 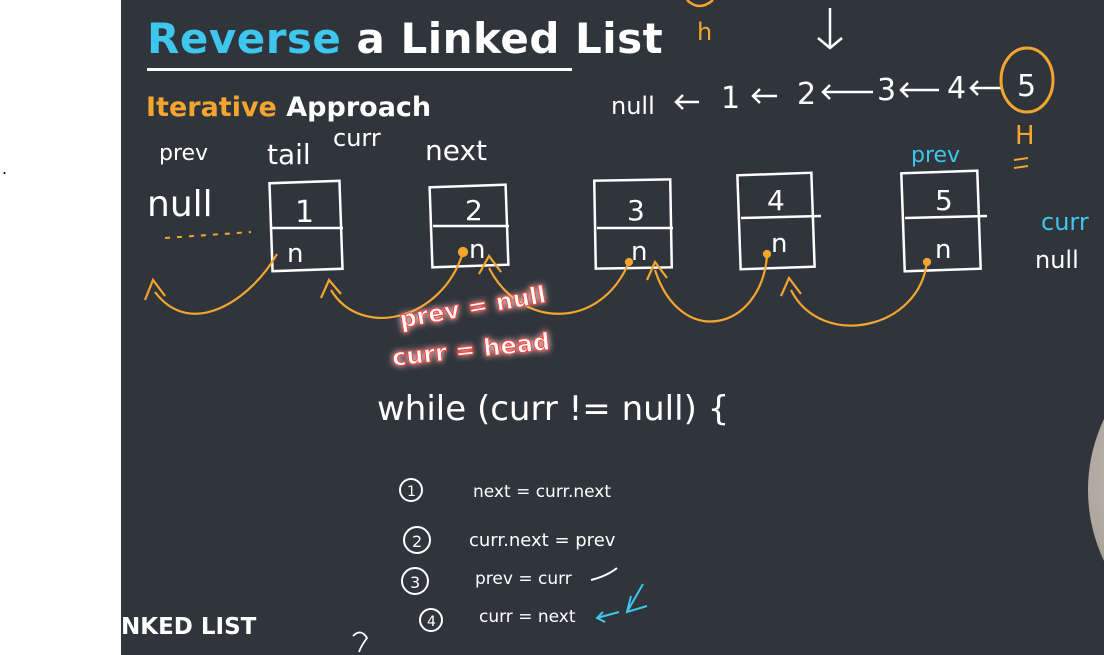 I want to click on step-number: 4, so click(x=431, y=622).